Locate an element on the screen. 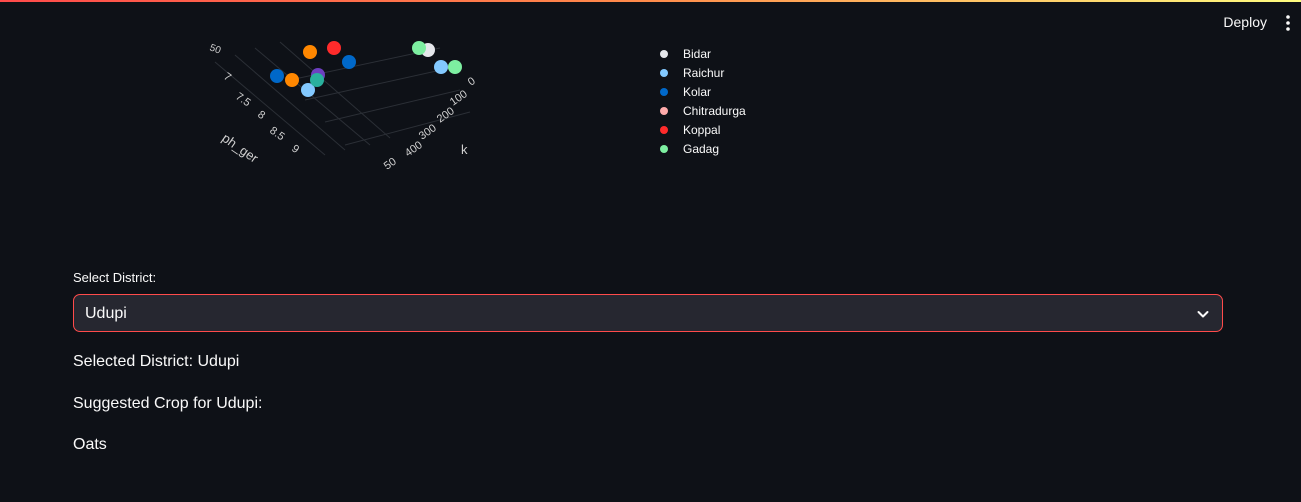  kebab-menu-icon is located at coordinates (1288, 23).